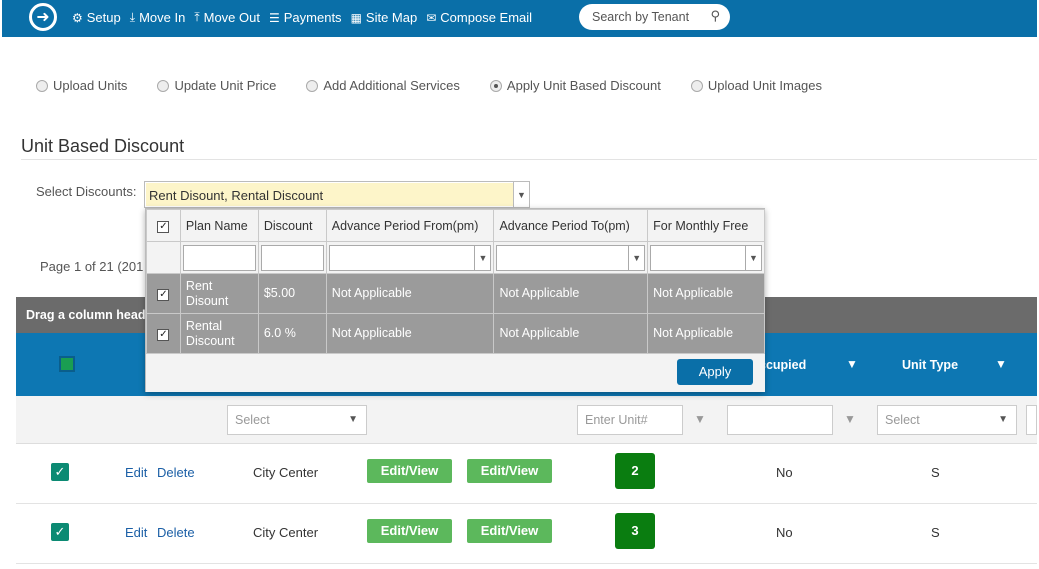  I want to click on header-unit-type: Unit Type, so click(930, 365).